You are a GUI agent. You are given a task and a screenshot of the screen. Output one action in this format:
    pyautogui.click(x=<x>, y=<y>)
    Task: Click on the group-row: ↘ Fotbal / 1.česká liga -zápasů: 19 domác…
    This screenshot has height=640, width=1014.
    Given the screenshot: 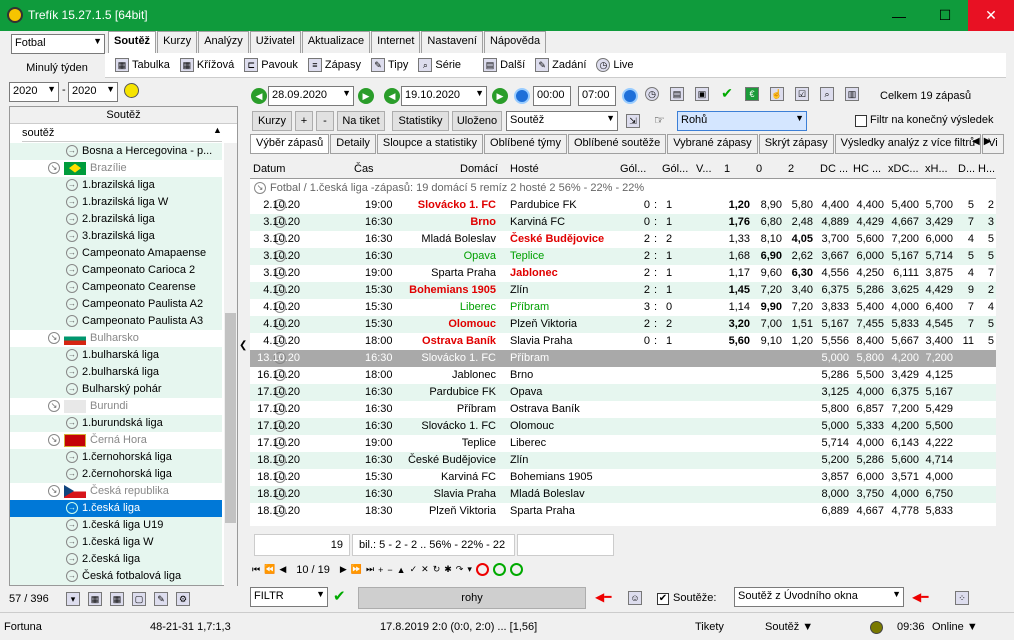 What is the action you would take?
    pyautogui.click(x=624, y=188)
    